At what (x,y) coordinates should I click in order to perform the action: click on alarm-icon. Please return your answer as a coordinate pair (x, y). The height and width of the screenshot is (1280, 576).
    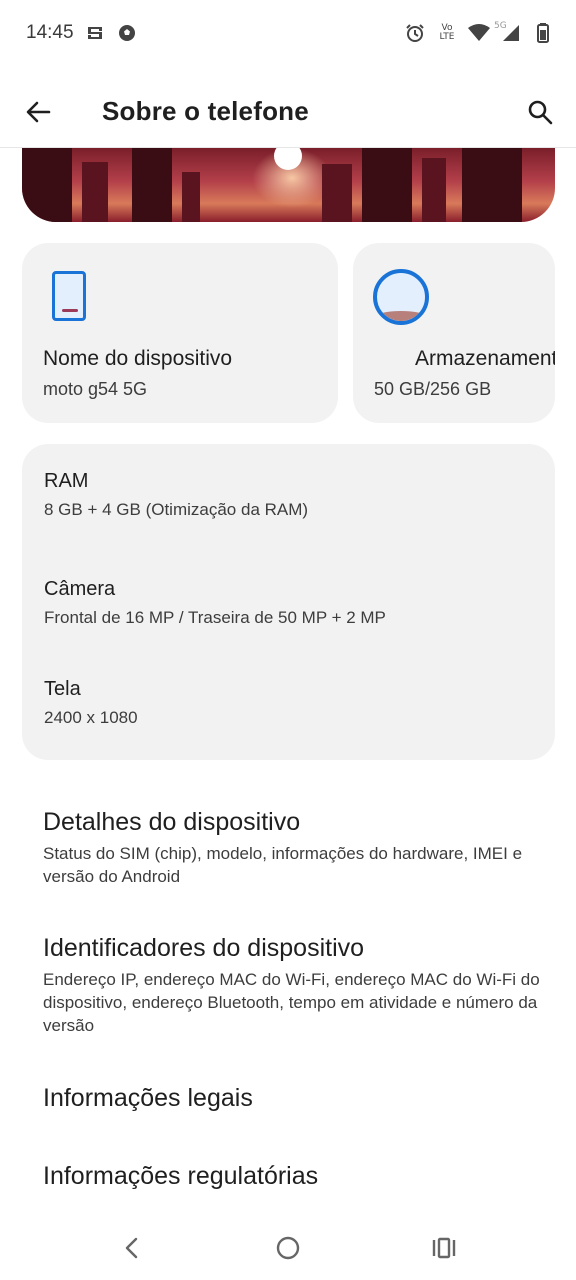
    Looking at the image, I should click on (415, 33).